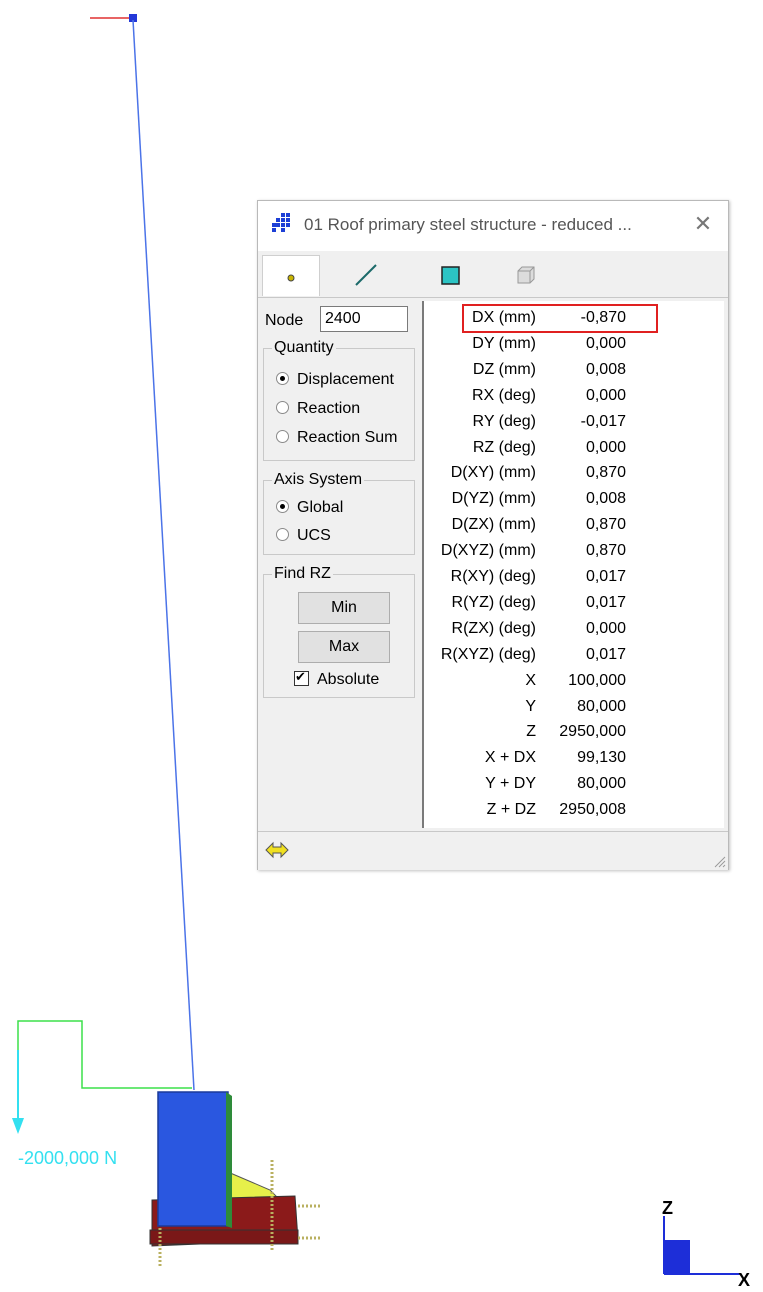 This screenshot has width=763, height=1292. I want to click on result-name: DZ (mm), so click(504, 369).